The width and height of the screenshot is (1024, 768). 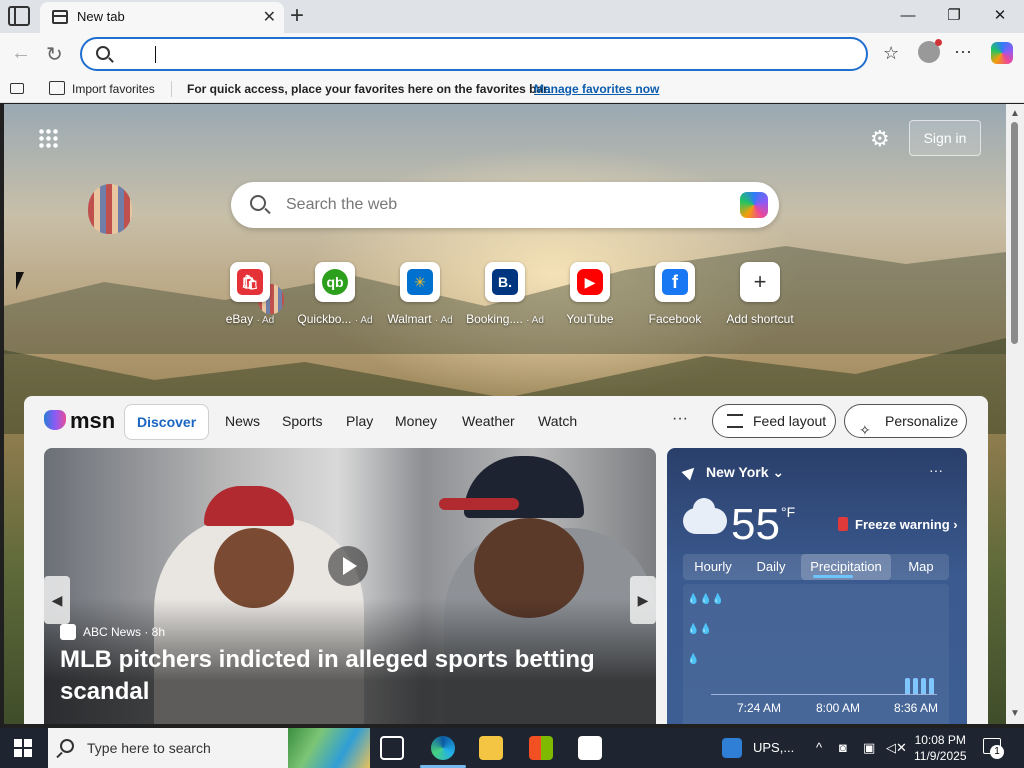 I want to click on tab-sports: Sports, so click(x=302, y=422).